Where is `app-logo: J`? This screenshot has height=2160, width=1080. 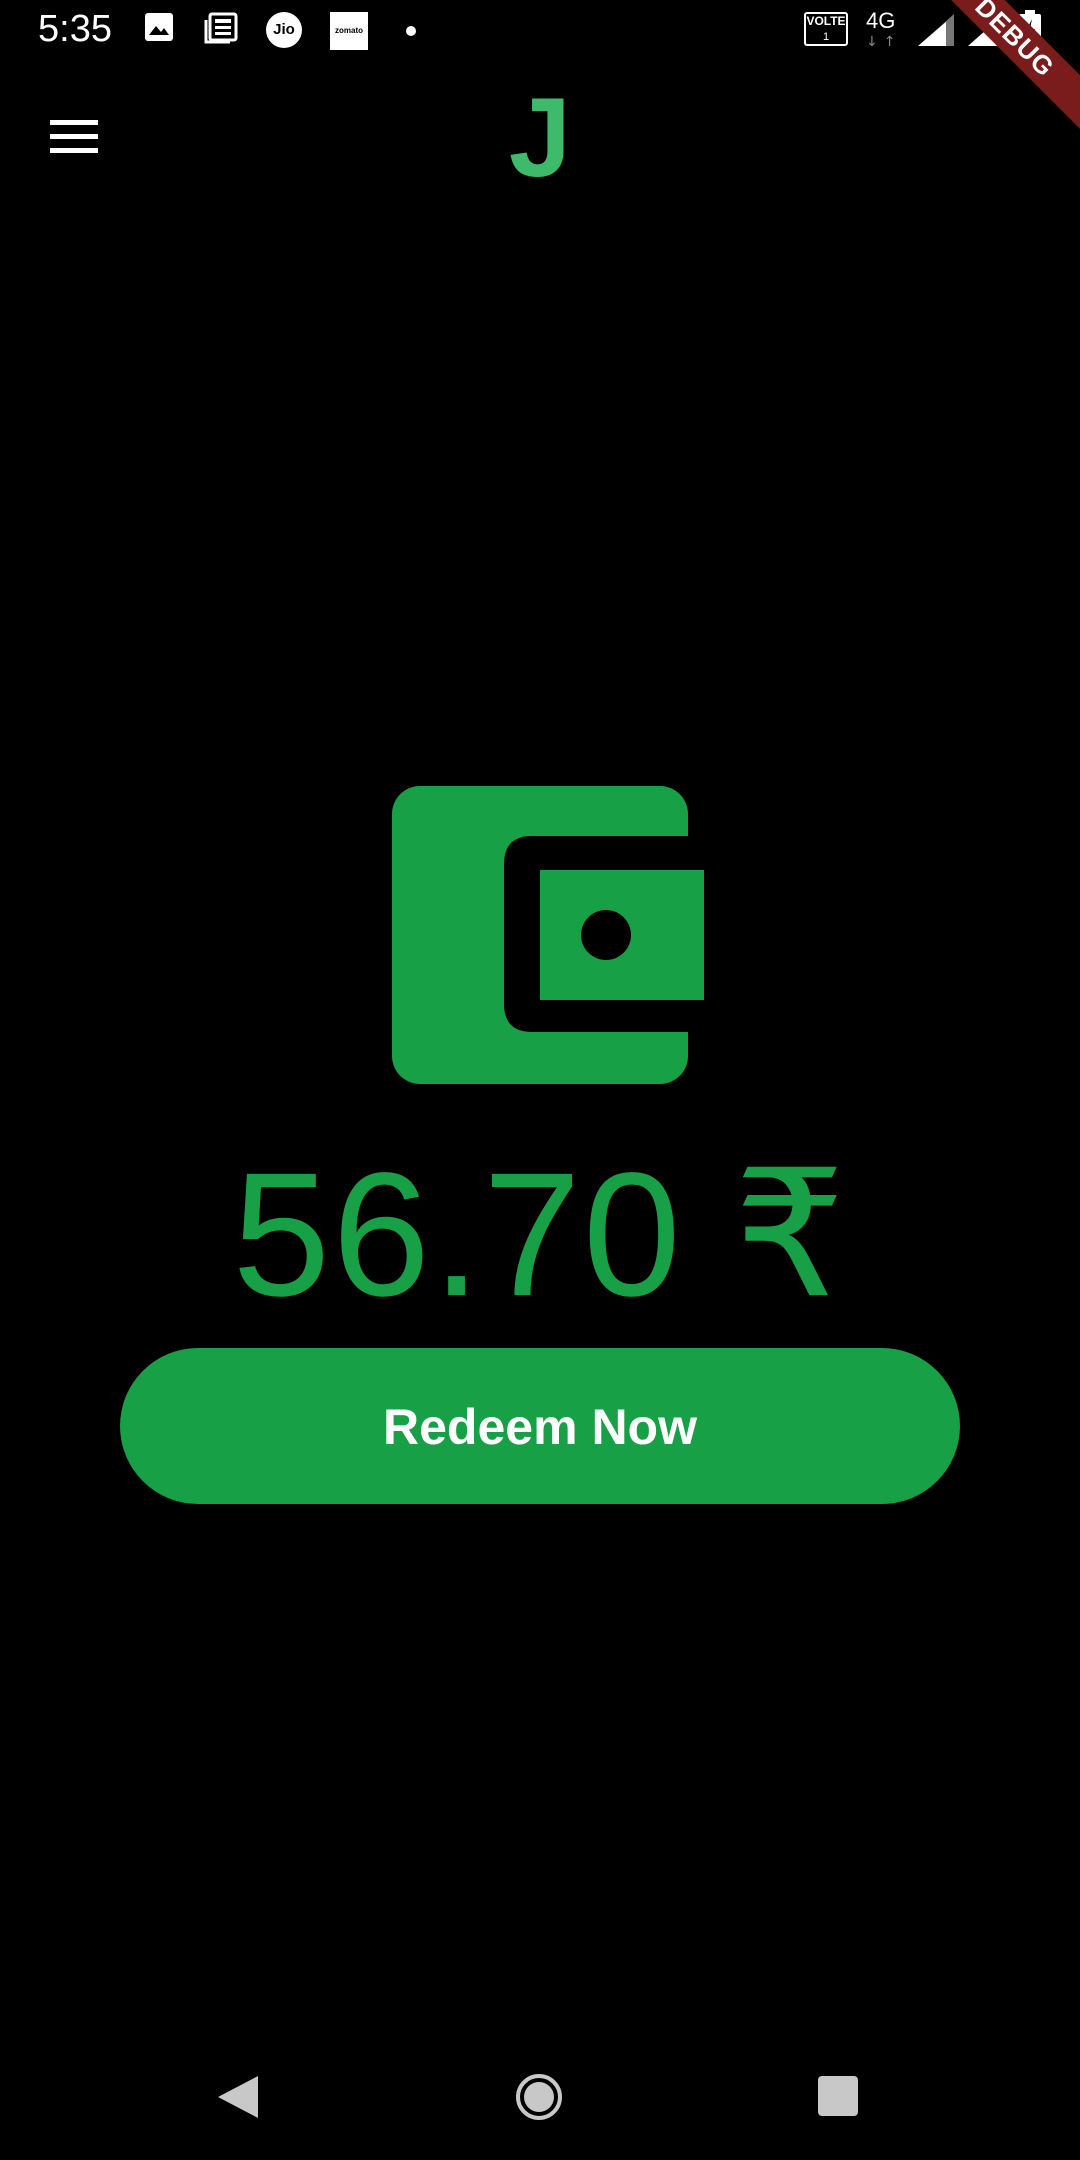 app-logo: J is located at coordinates (540, 137).